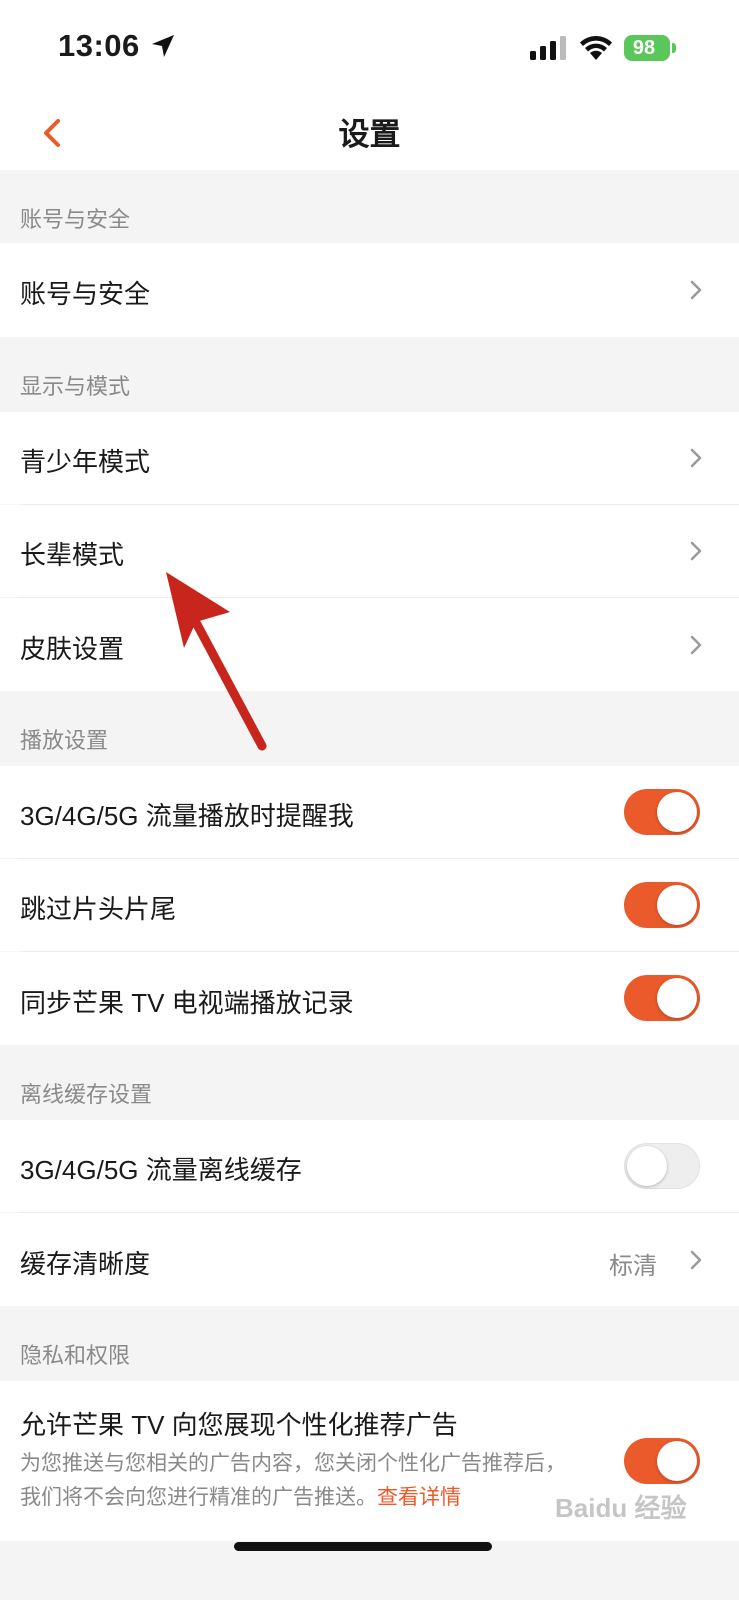 This screenshot has height=1600, width=739. I want to click on row-label: 3G/4G/5G 流量离线缓存, so click(161, 1170).